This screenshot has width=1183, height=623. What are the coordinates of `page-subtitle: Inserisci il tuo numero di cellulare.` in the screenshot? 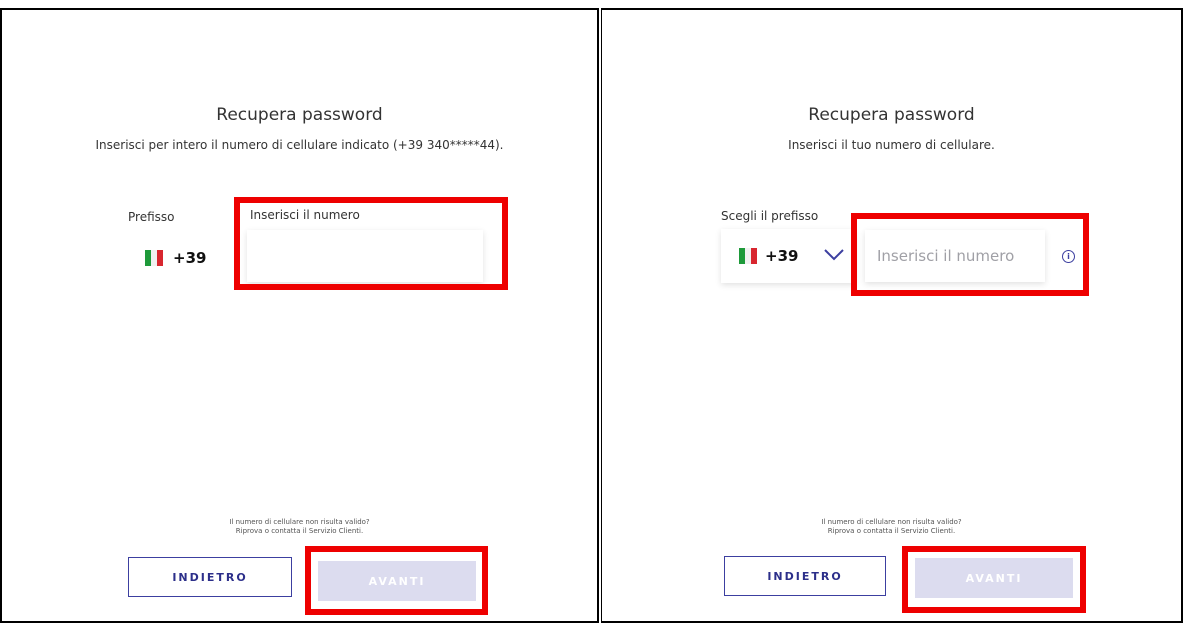 It's located at (891, 145).